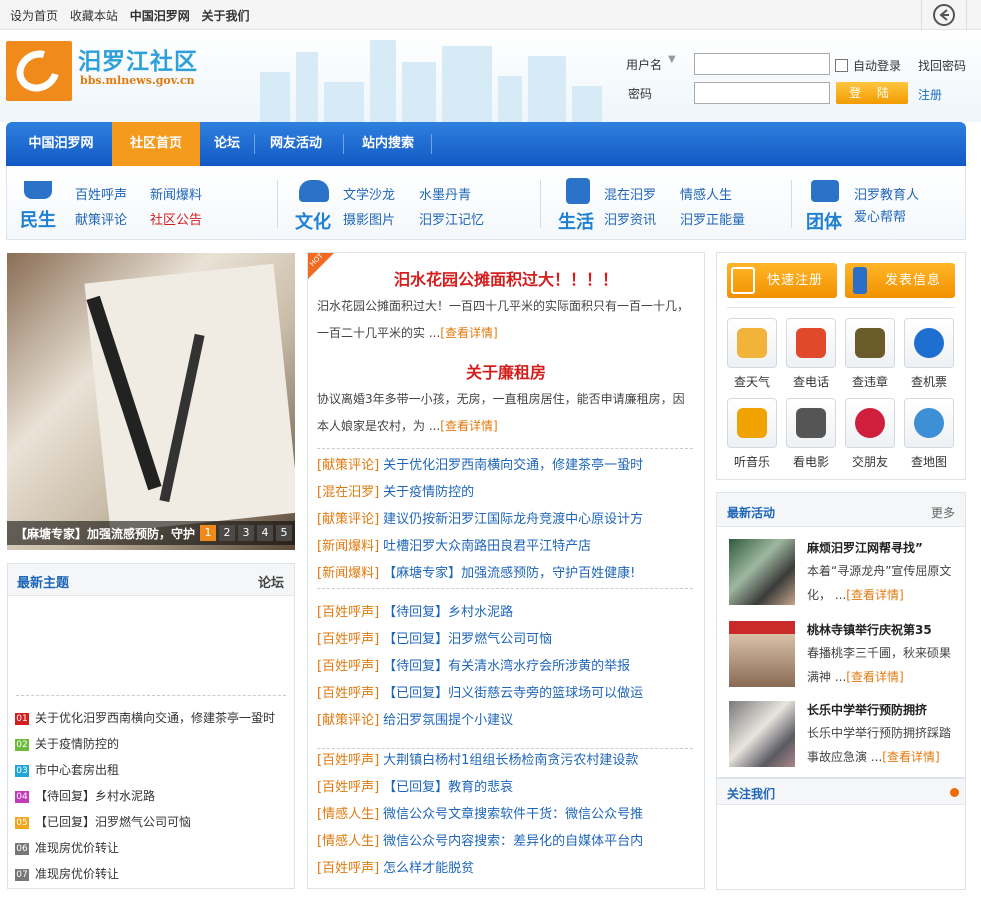 Image resolution: width=981 pixels, height=897 pixels. Describe the element at coordinates (782, 280) in the screenshot. I see `quick-register-button: 快速注册` at that location.